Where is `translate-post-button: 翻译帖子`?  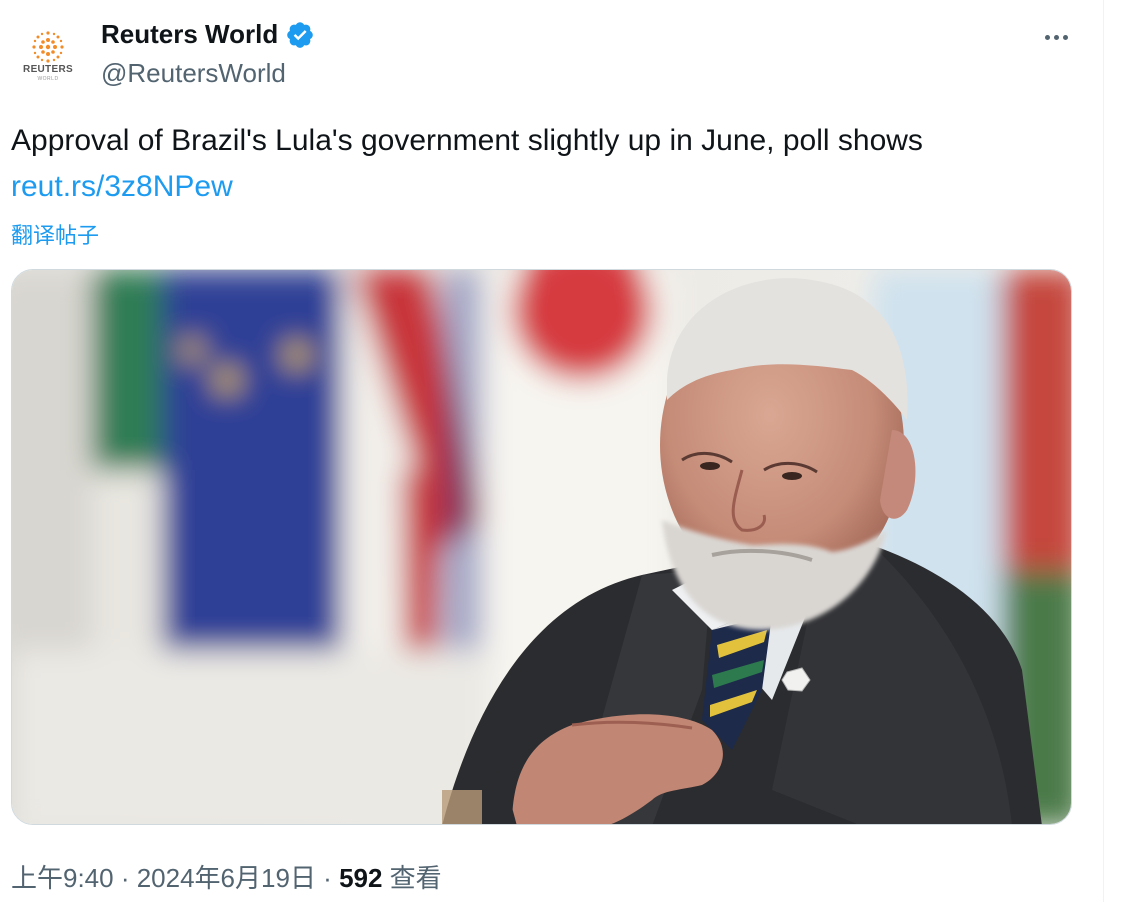
translate-post-button: 翻译帖子 is located at coordinates (55, 234).